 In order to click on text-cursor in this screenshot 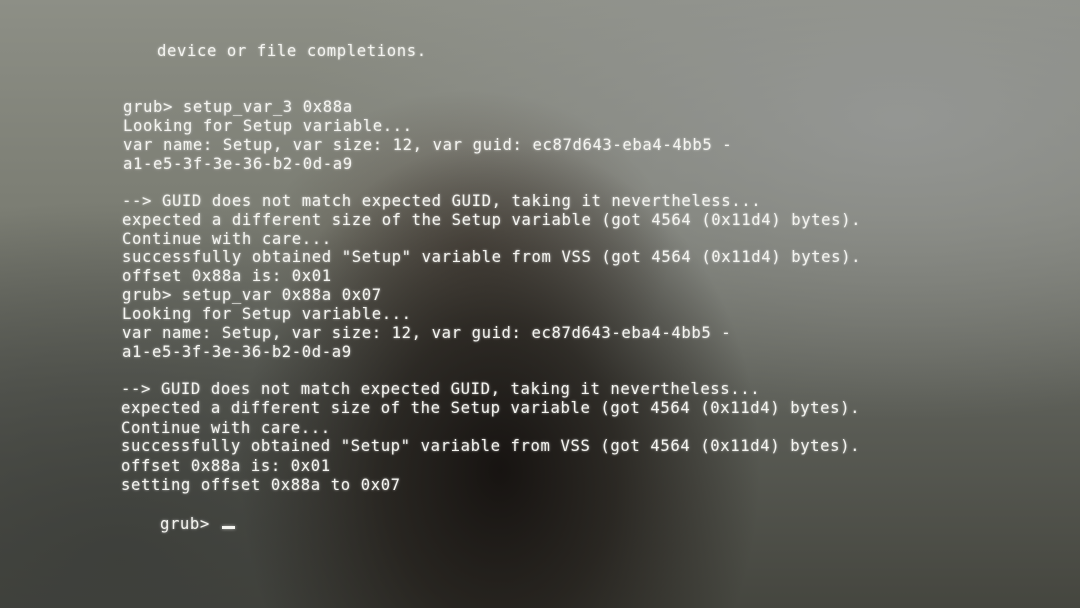, I will do `click(228, 527)`.